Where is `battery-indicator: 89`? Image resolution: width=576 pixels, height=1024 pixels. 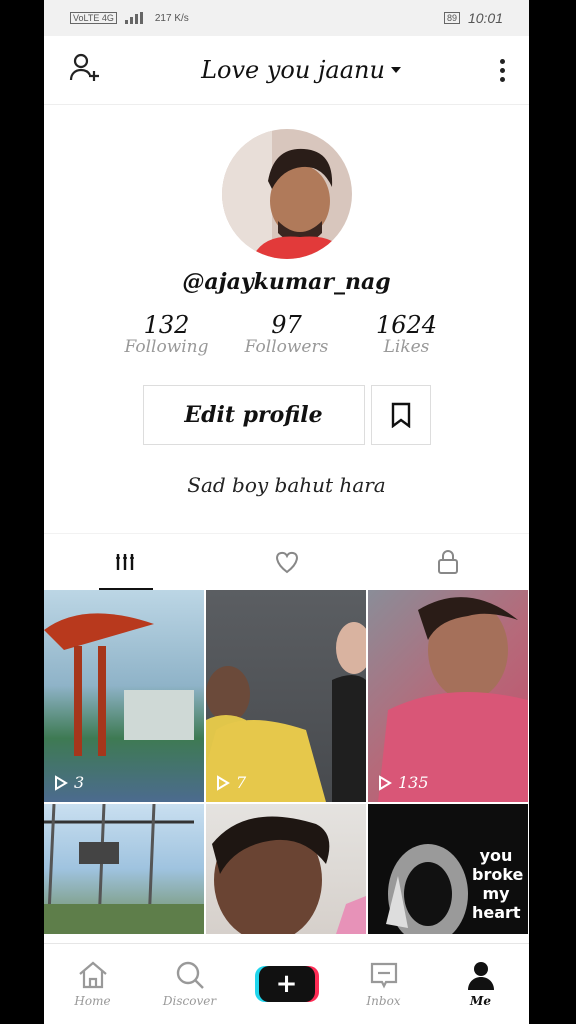
battery-indicator: 89 is located at coordinates (451, 18).